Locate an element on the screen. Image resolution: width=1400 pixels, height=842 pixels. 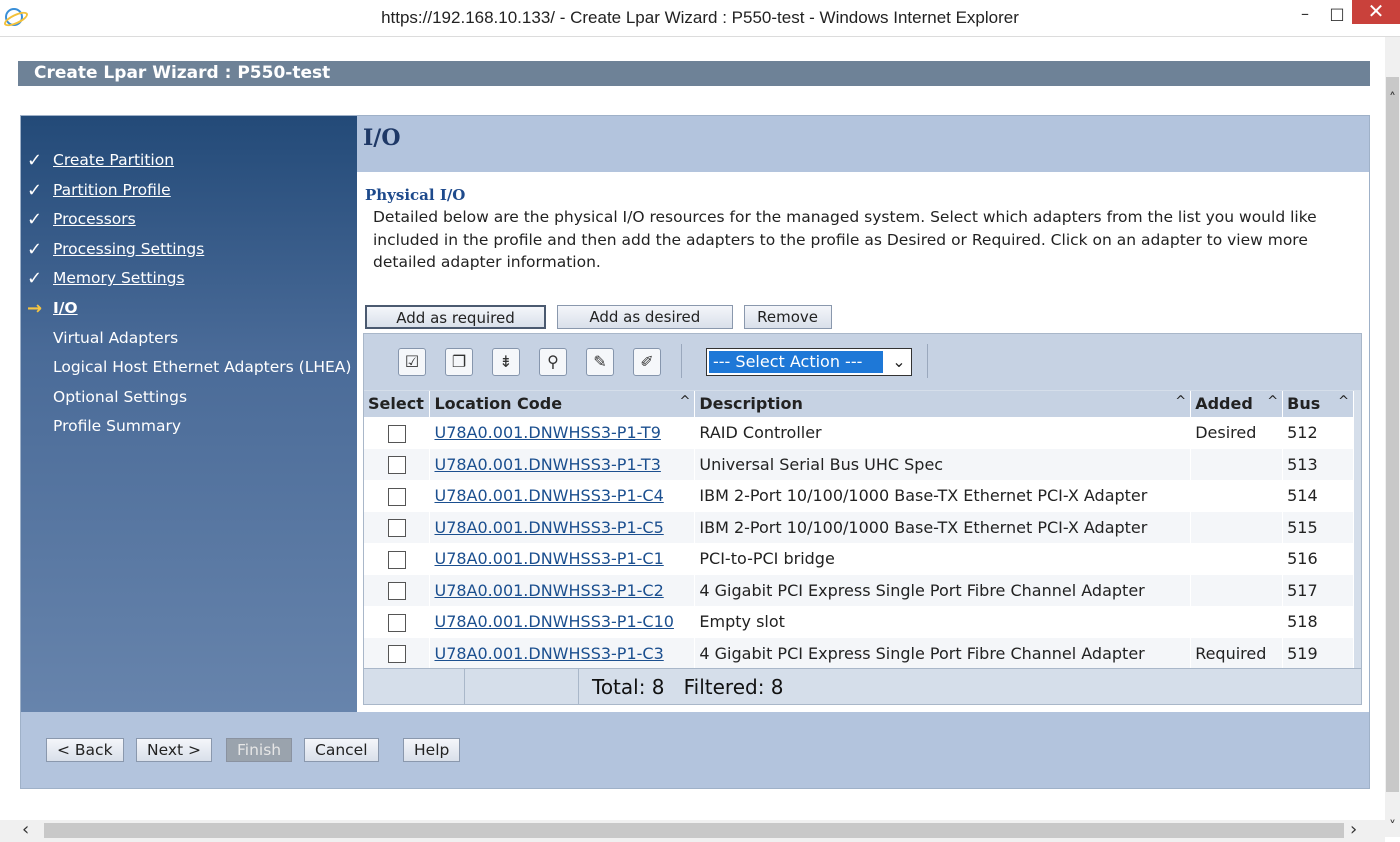
add-as-required-button: Add as required is located at coordinates (455, 317).